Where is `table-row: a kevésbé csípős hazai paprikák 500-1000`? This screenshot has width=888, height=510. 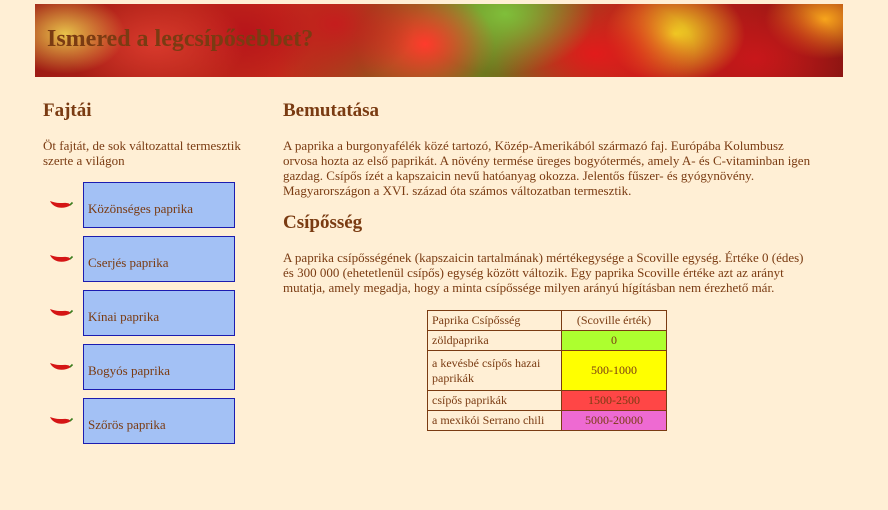
table-row: a kevésbé csípős hazai paprikák 500-1000 is located at coordinates (547, 370).